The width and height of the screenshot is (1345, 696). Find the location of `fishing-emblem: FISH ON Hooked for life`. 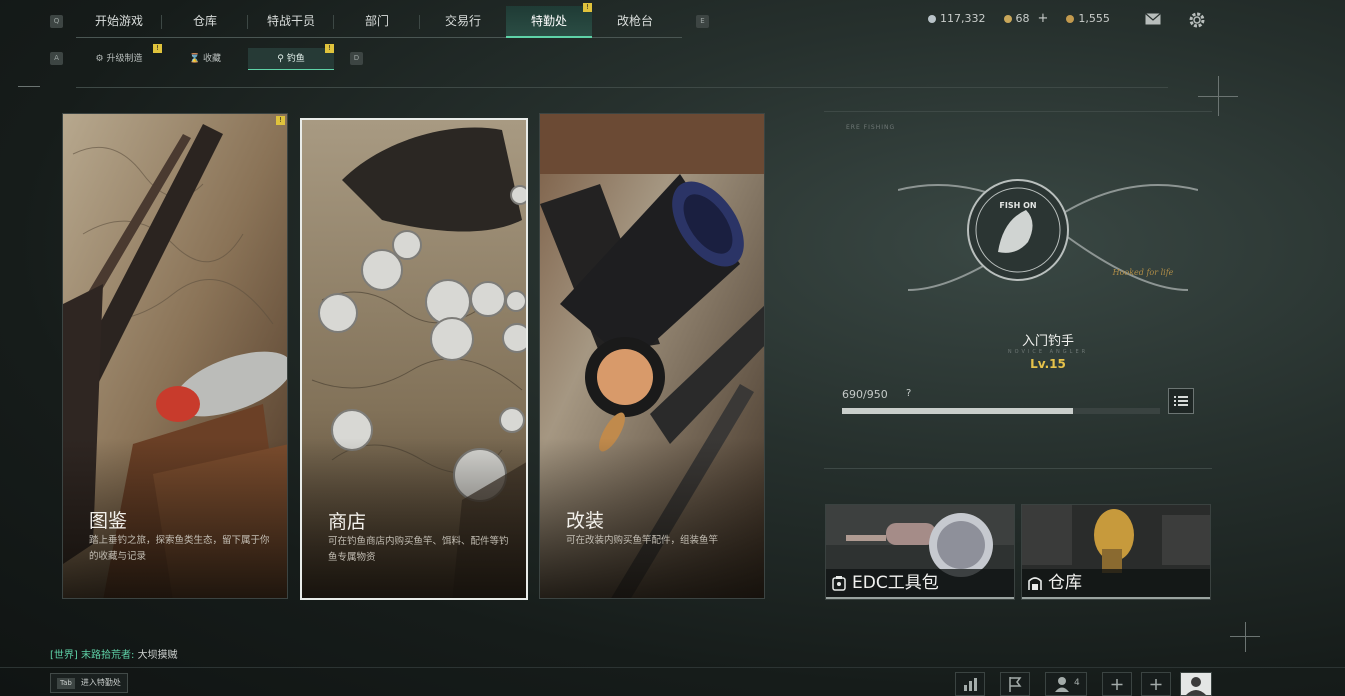

fishing-emblem: FISH ON Hooked for life is located at coordinates (1048, 235).